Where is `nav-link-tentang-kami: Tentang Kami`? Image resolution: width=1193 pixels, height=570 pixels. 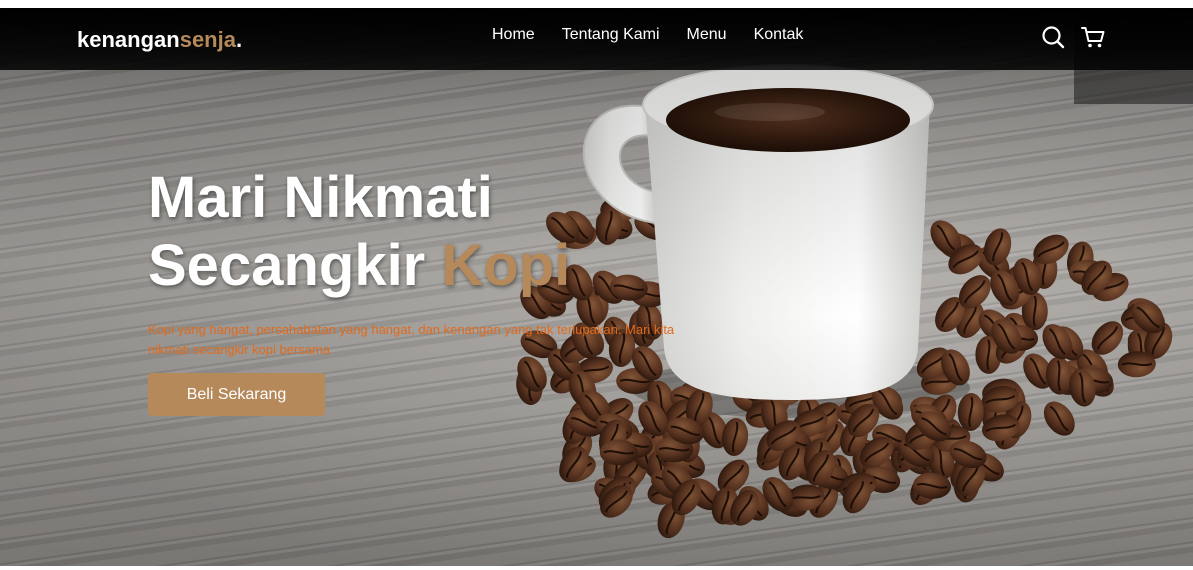 nav-link-tentang-kami: Tentang Kami is located at coordinates (611, 35).